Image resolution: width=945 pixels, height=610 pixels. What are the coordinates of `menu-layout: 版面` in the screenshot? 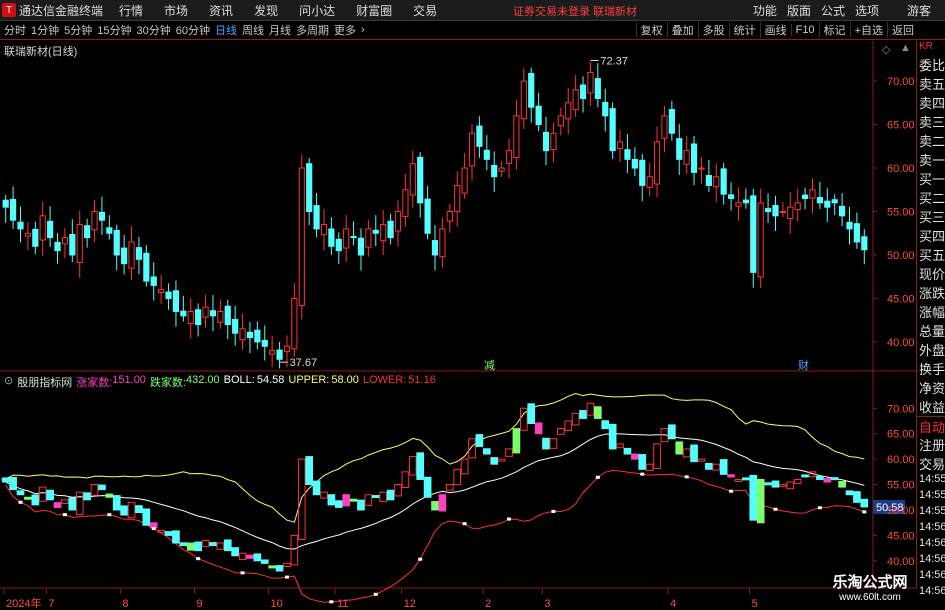 It's located at (799, 10).